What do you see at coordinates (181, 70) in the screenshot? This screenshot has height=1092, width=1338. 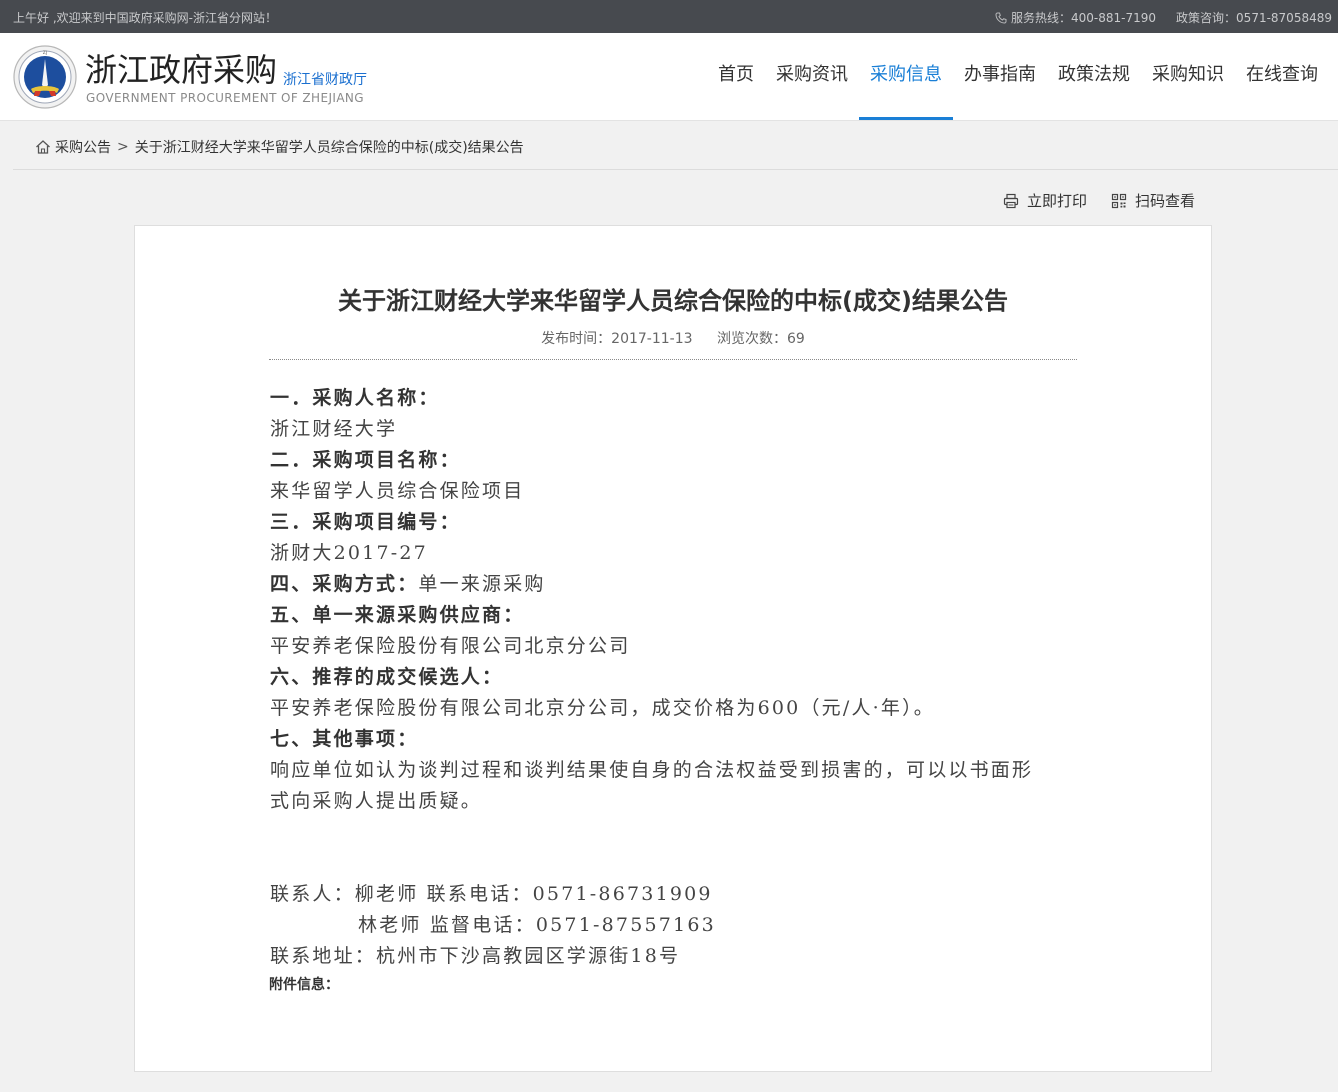 I see `site-title: 浙江政府采购` at bounding box center [181, 70].